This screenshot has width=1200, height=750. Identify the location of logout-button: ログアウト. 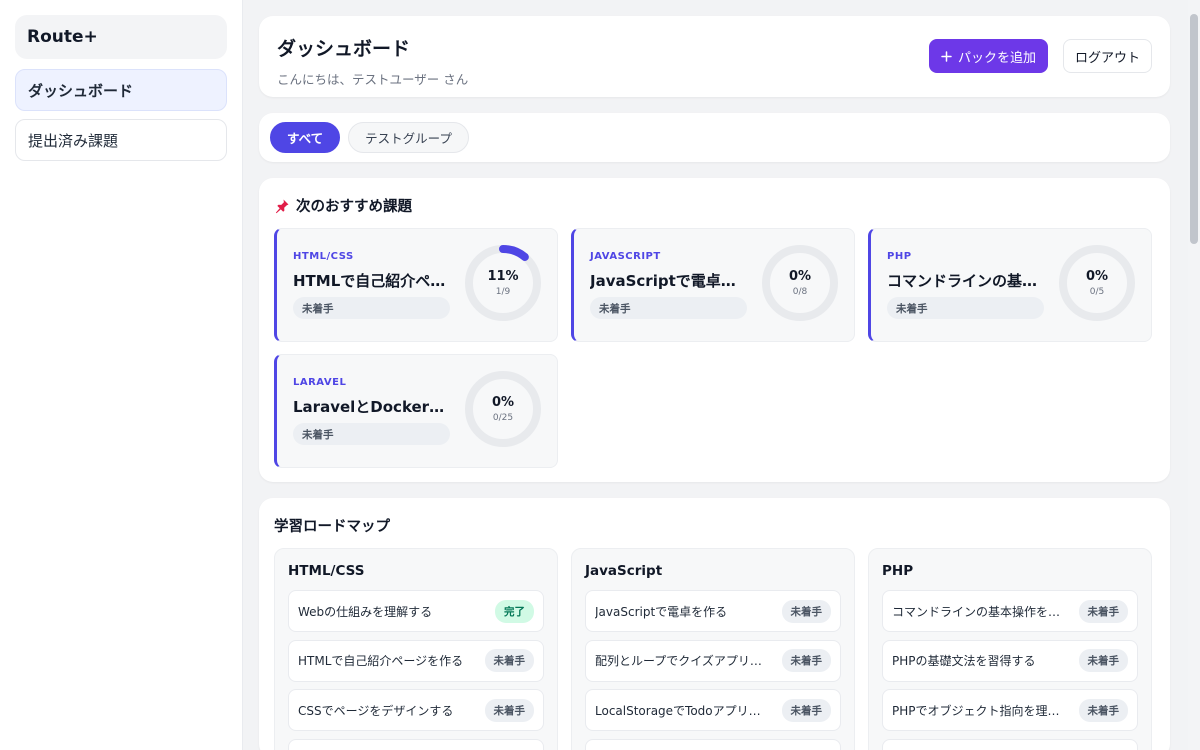
(1107, 56).